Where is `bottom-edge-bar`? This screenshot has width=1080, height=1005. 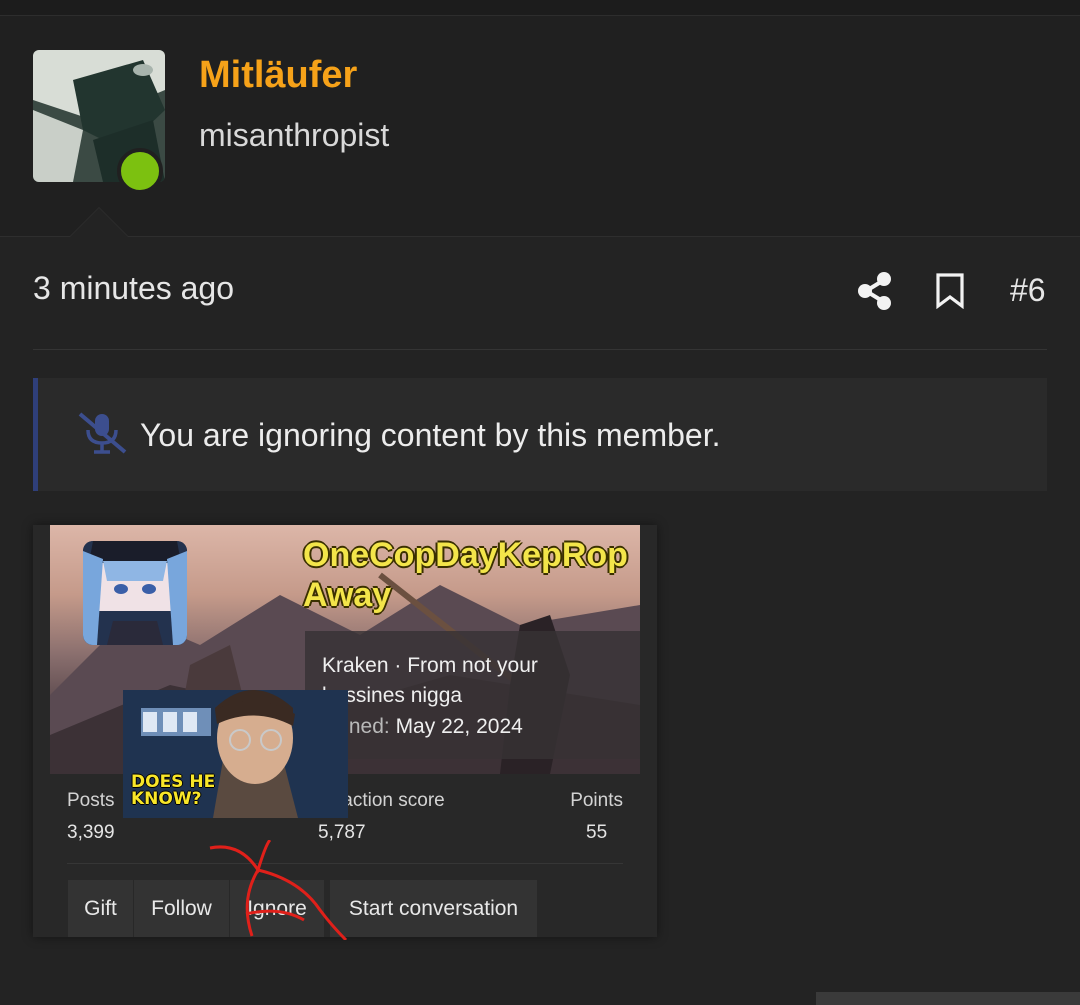 bottom-edge-bar is located at coordinates (948, 998).